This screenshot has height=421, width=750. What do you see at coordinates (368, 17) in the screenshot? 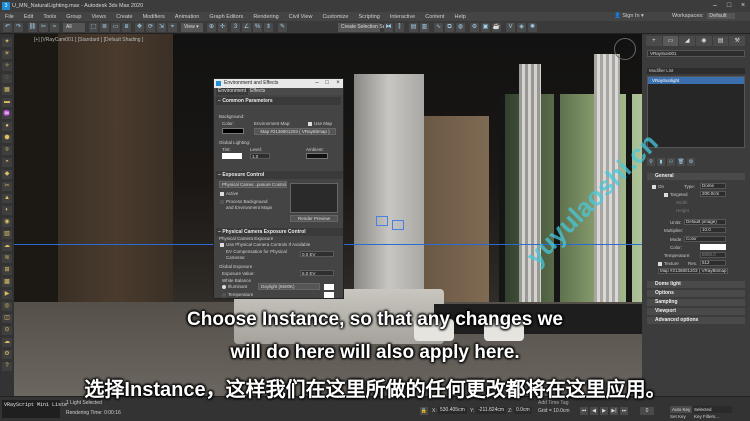
I see `menu-scripting: Scripting` at bounding box center [368, 17].